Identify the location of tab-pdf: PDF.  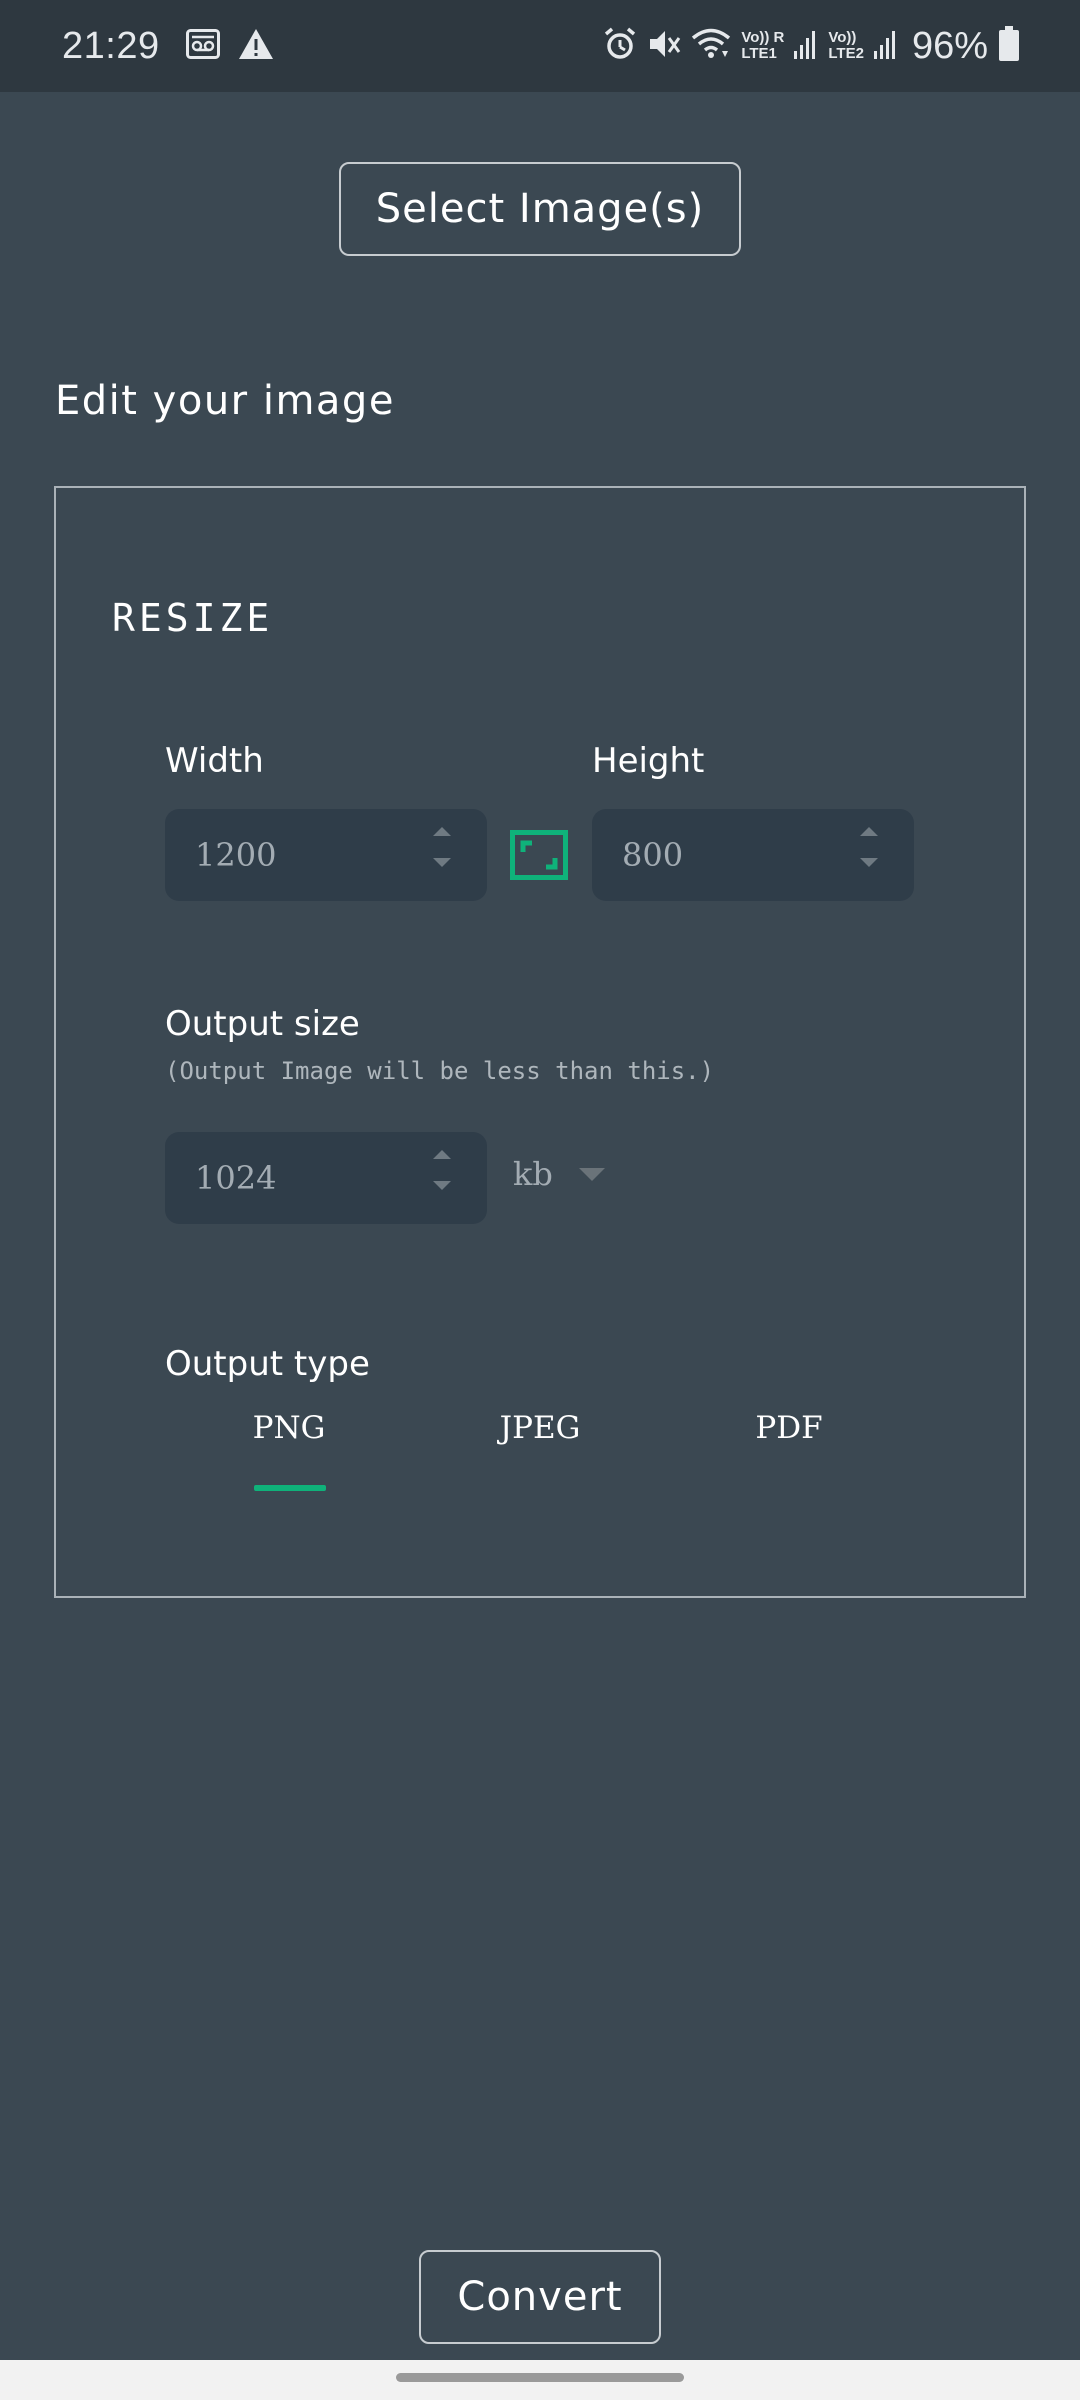
(789, 1428).